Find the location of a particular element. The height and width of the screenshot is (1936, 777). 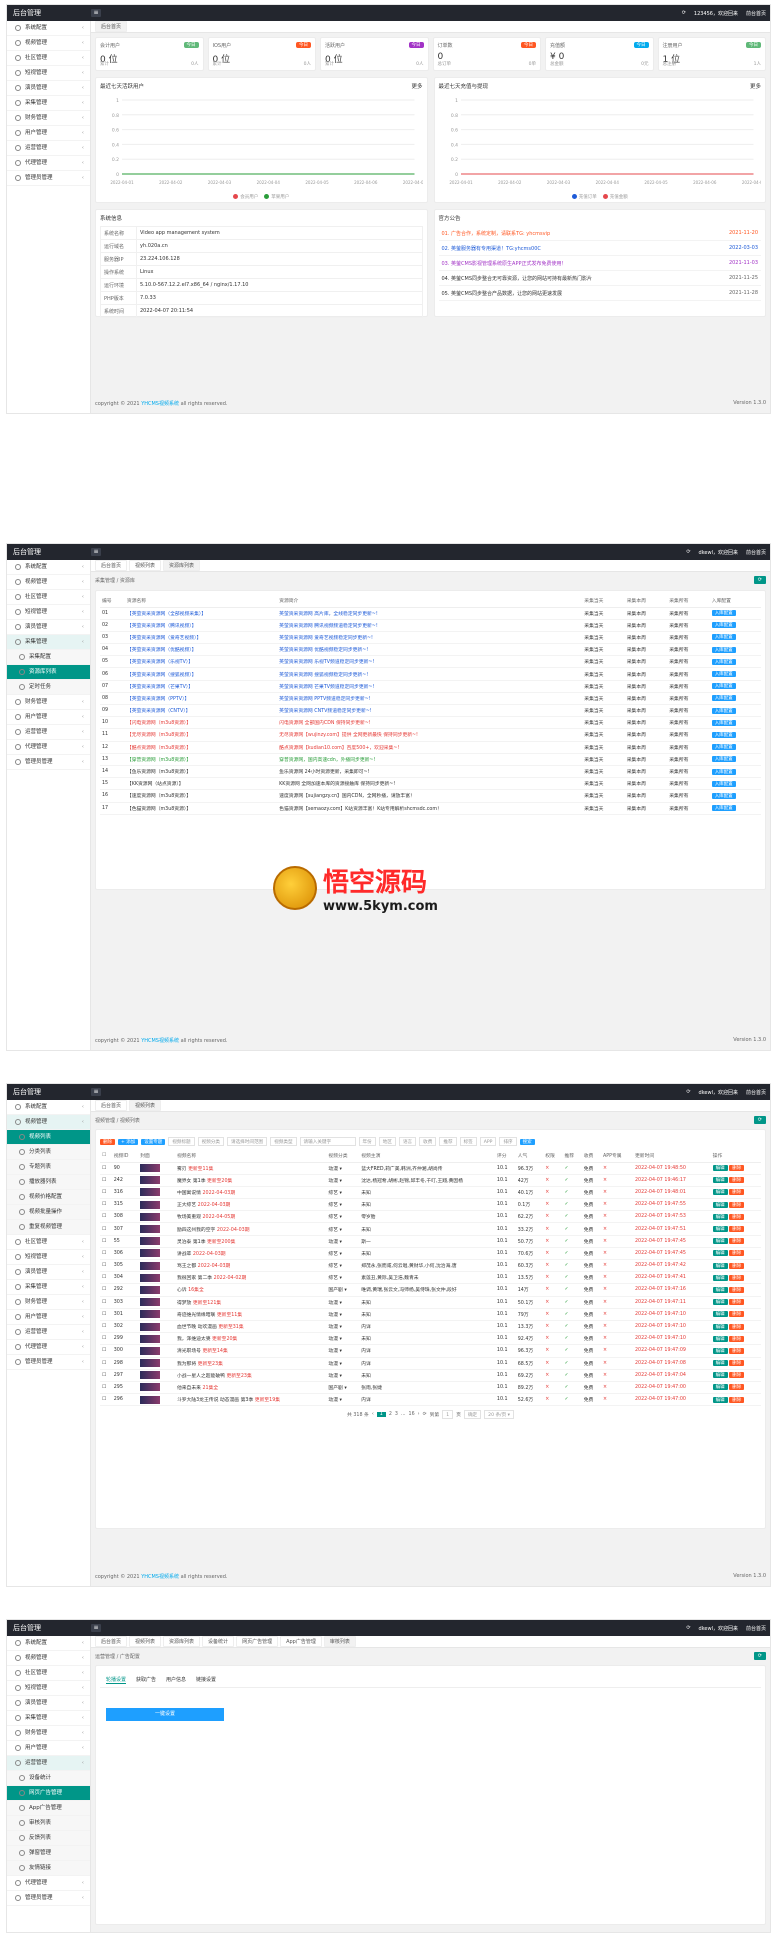

user-menu: 123456，欢迎回来 is located at coordinates (716, 13).